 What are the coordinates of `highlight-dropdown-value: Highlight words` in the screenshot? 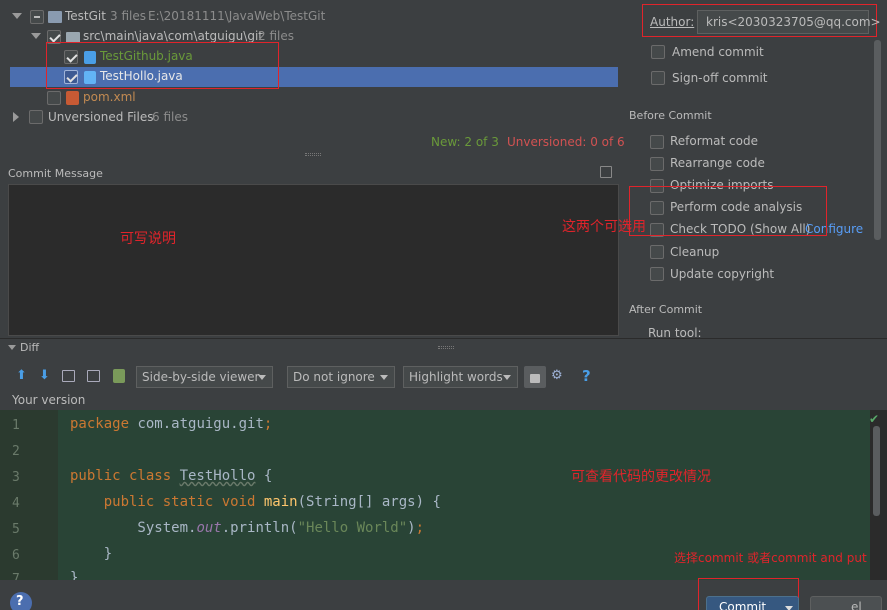 It's located at (456, 377).